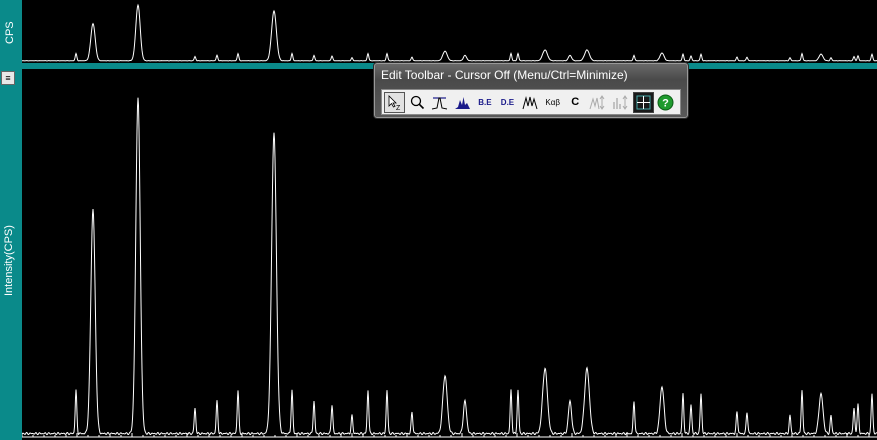  I want to click on kab-icon: Kαβ, so click(552, 102).